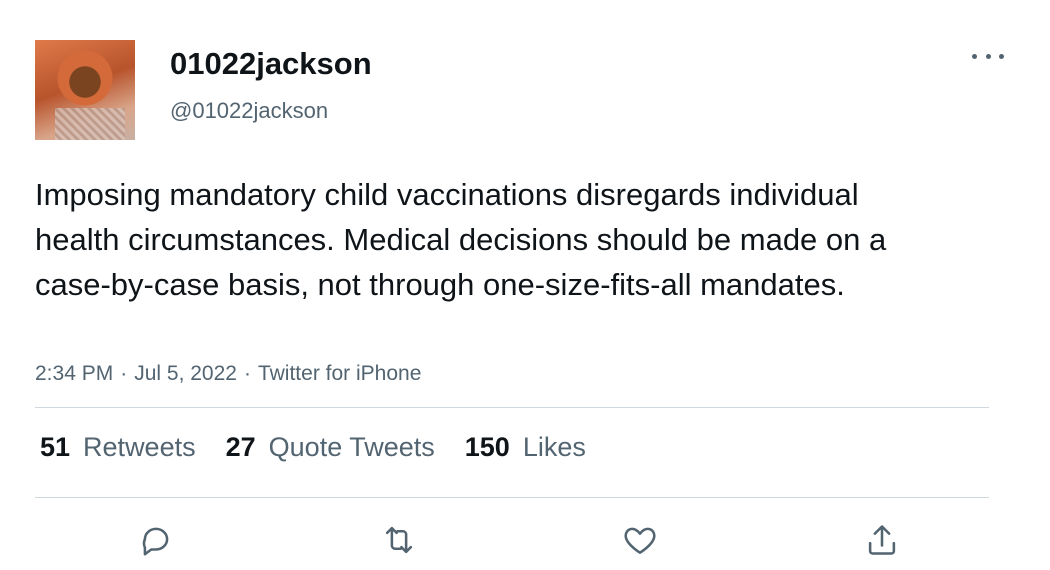 The height and width of the screenshot is (570, 1050). Describe the element at coordinates (512, 407) in the screenshot. I see `divider-top` at that location.